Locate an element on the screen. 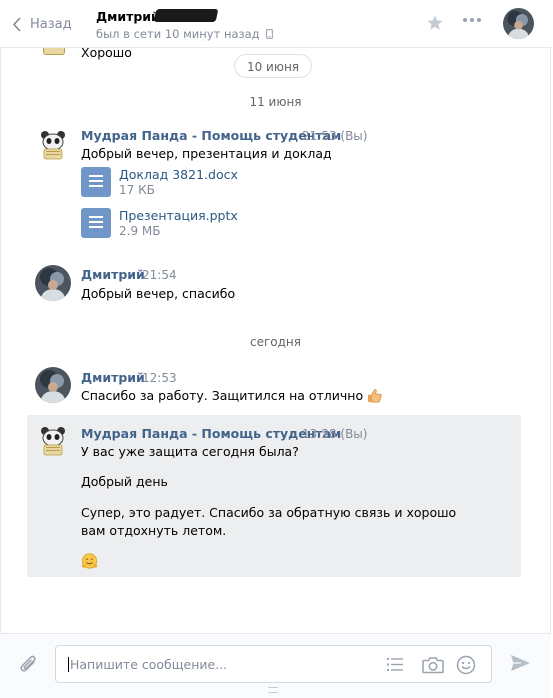 The image size is (553, 698). back-button: Назад is located at coordinates (42, 24).